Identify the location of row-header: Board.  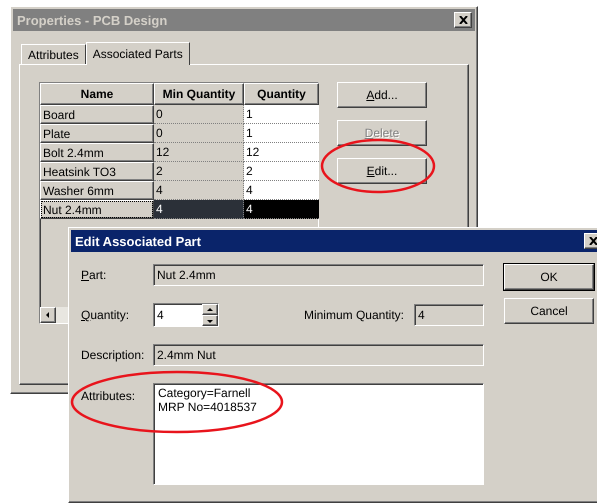
(97, 114).